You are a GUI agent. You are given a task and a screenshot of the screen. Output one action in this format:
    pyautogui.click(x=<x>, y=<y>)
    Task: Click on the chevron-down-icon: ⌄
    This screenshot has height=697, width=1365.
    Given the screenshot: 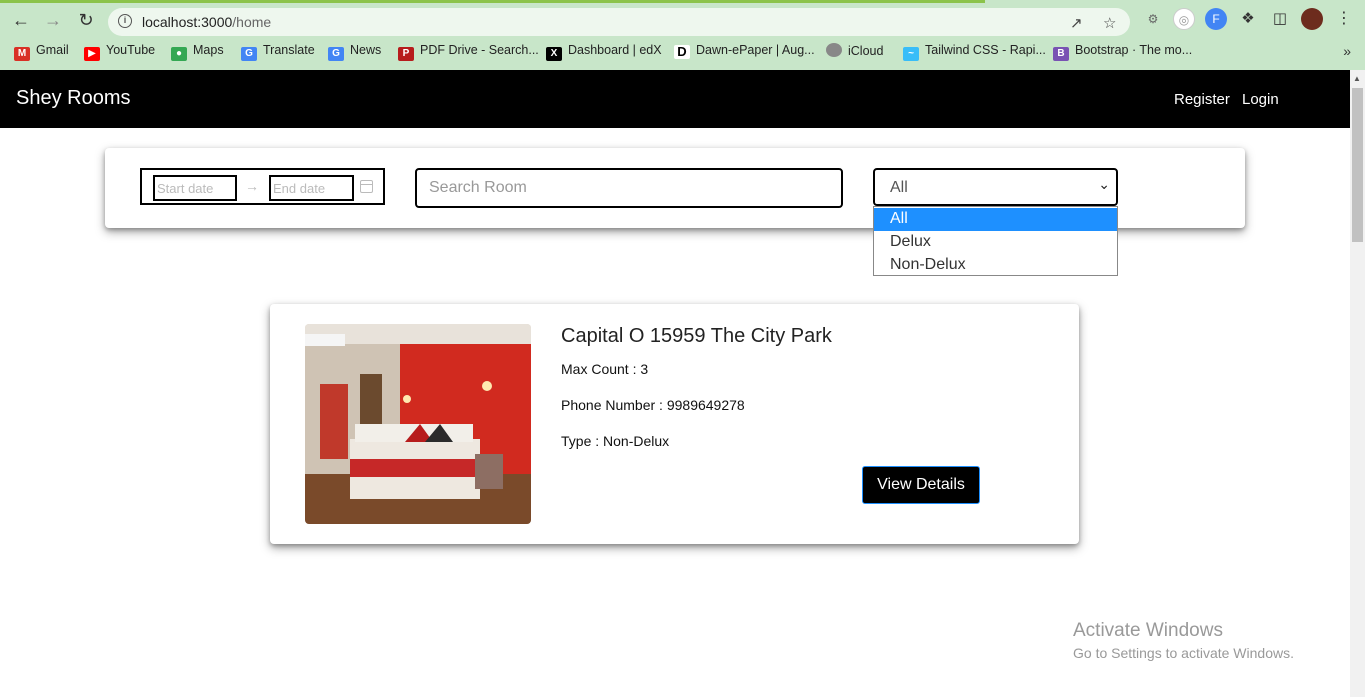 What is the action you would take?
    pyautogui.click(x=1104, y=184)
    